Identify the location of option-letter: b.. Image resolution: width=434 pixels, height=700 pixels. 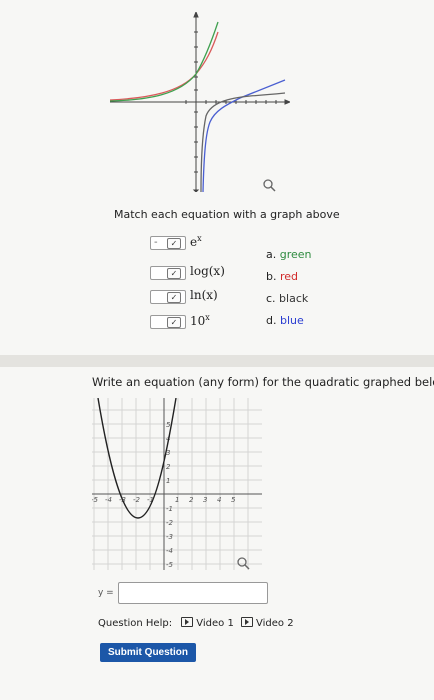
(271, 276).